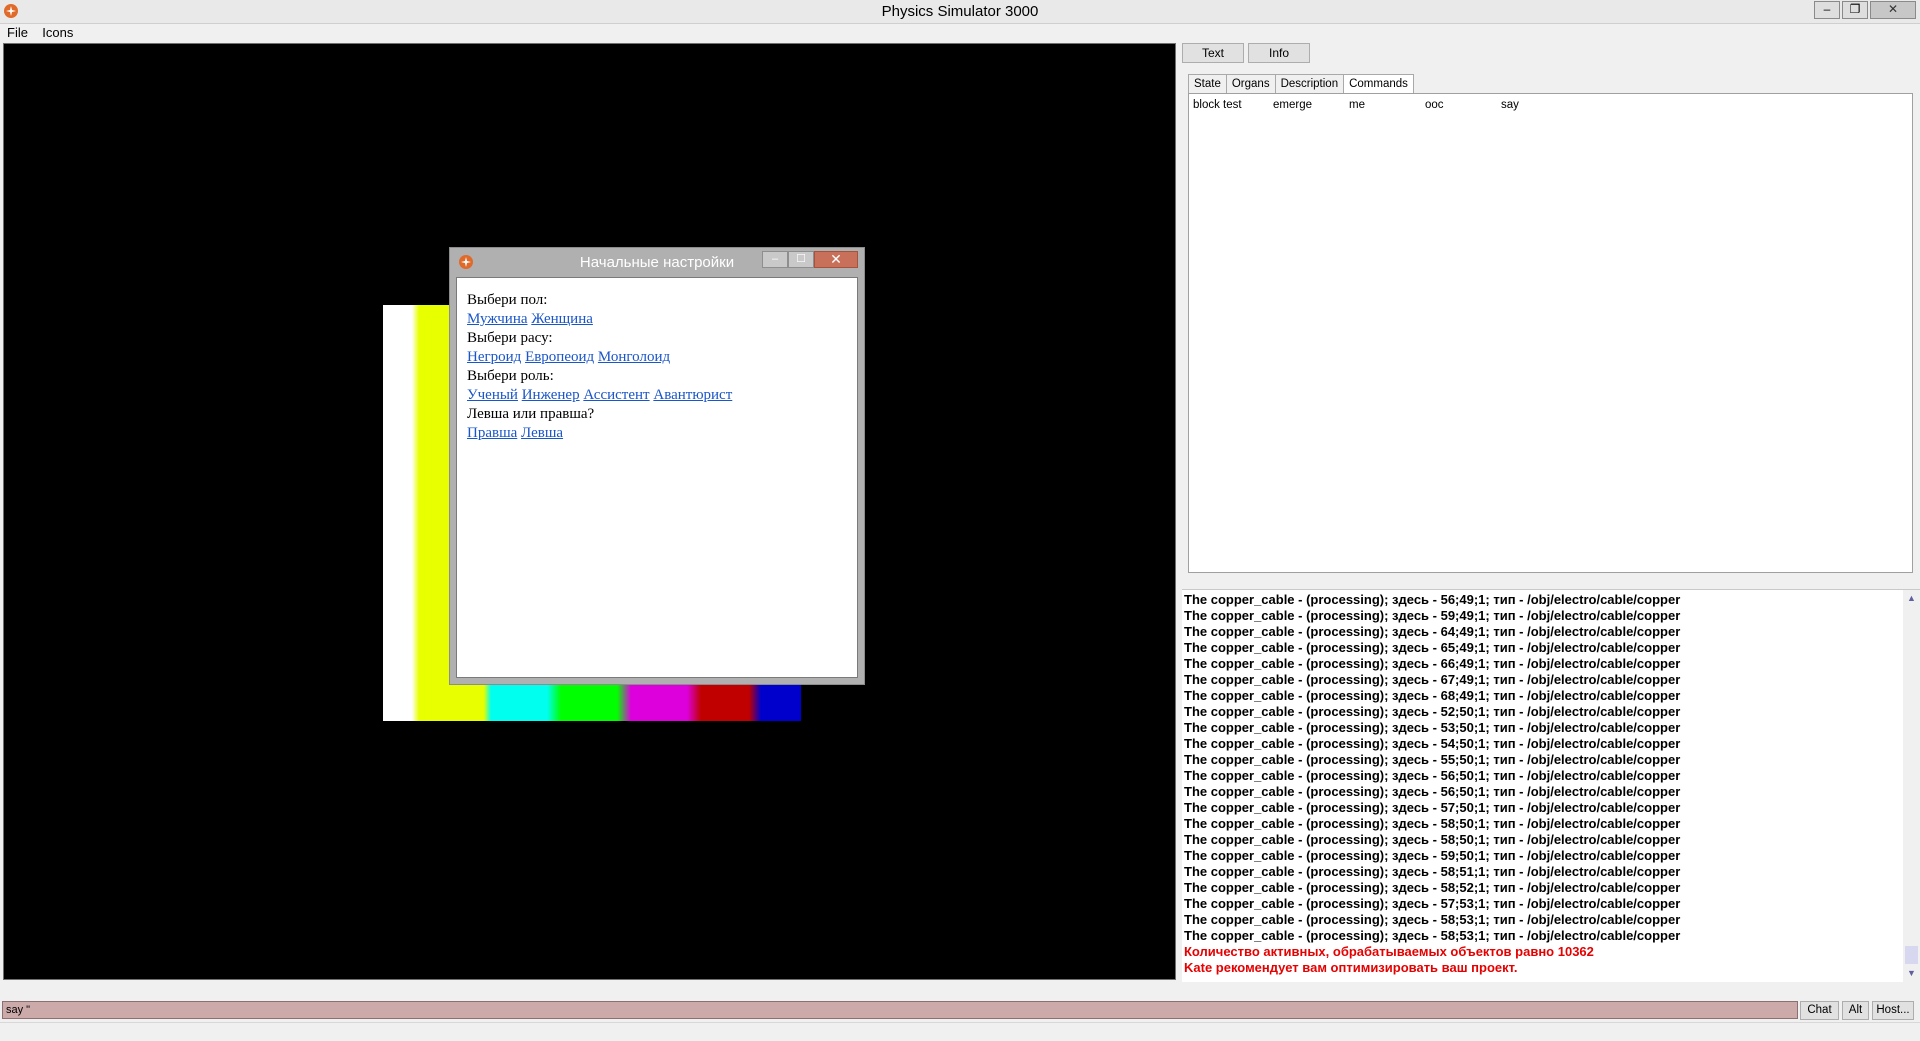 This screenshot has width=1920, height=1041. Describe the element at coordinates (900, 1010) in the screenshot. I see `command-input: say "` at that location.